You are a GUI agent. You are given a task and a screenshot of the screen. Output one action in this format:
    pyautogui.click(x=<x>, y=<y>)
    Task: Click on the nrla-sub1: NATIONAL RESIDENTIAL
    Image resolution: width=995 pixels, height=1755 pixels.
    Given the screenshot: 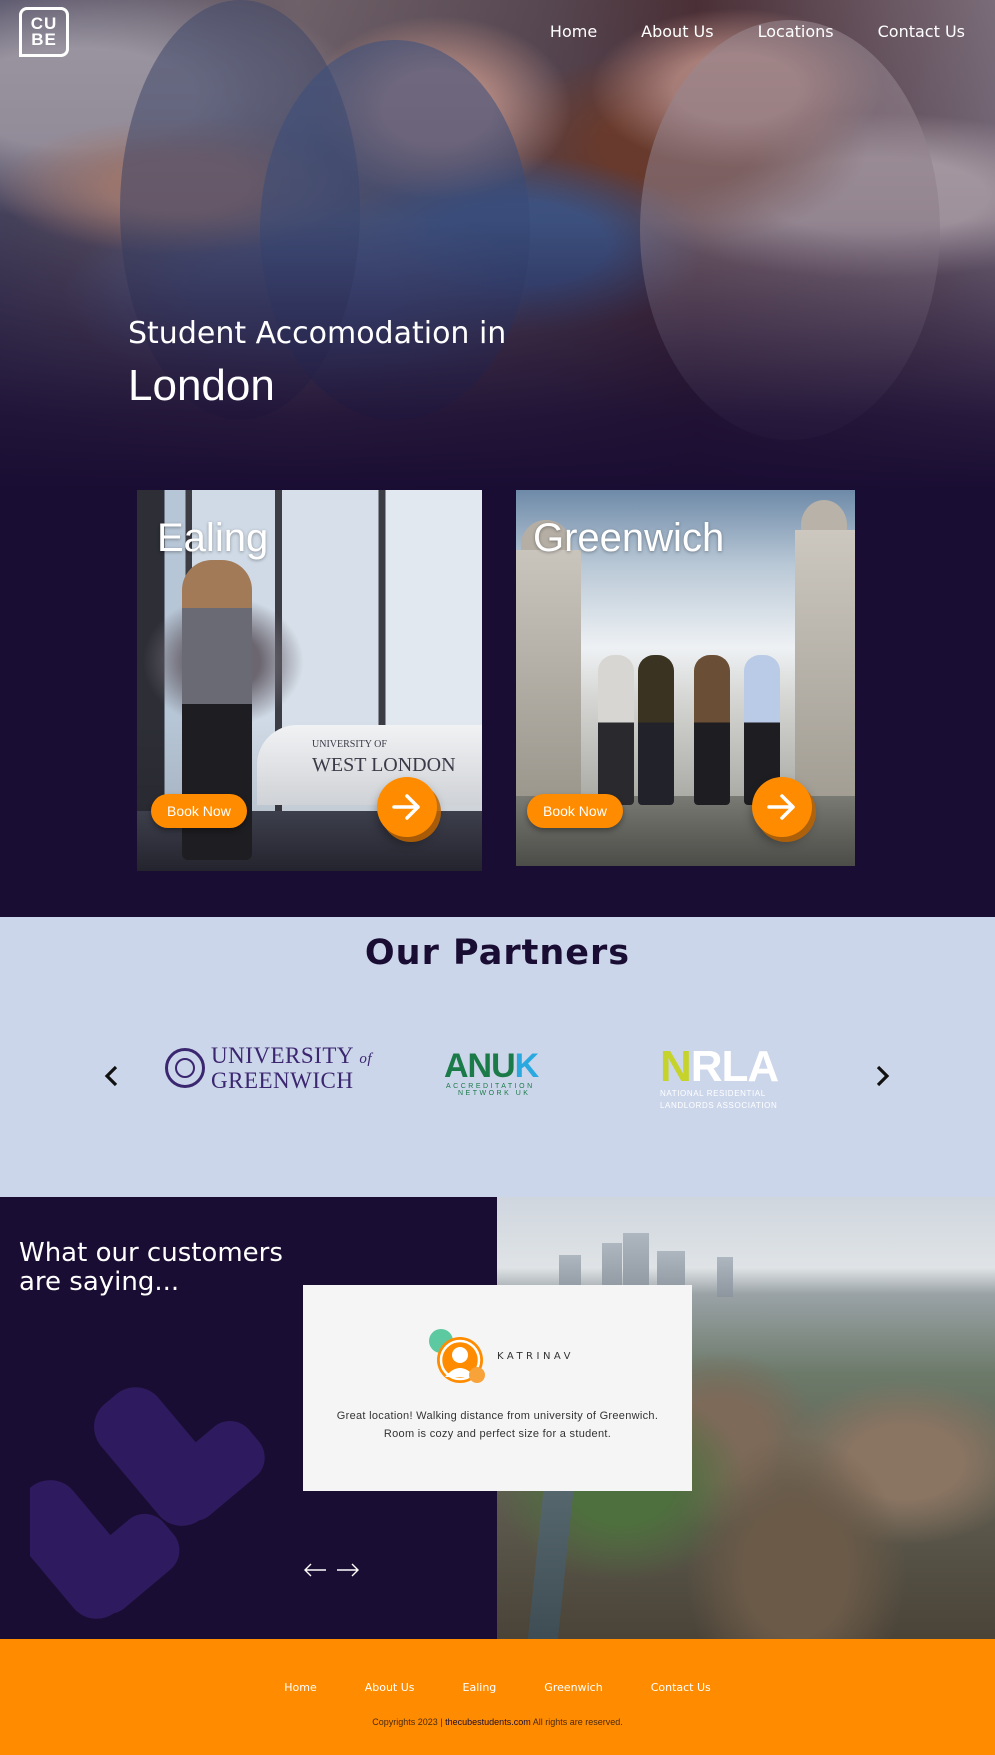 What is the action you would take?
    pyautogui.click(x=713, y=1093)
    